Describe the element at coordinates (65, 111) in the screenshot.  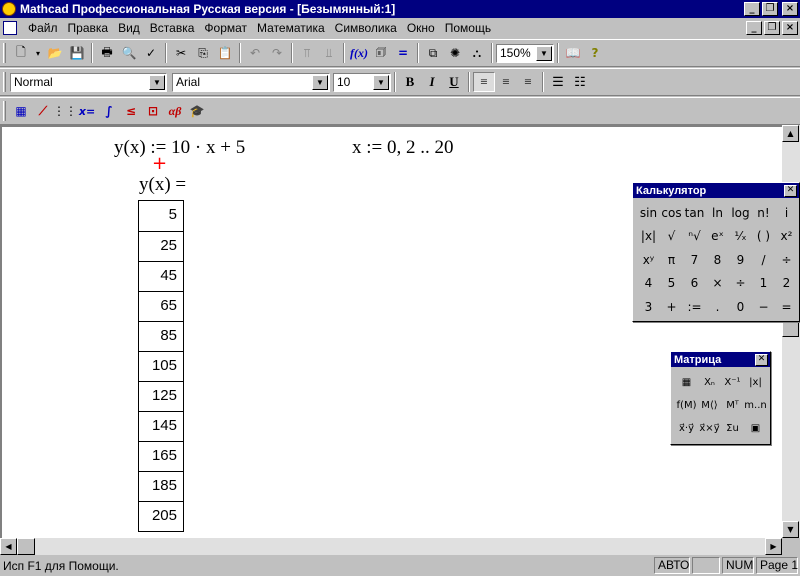
I see `matrix-palette-icon: ⋮⋮` at that location.